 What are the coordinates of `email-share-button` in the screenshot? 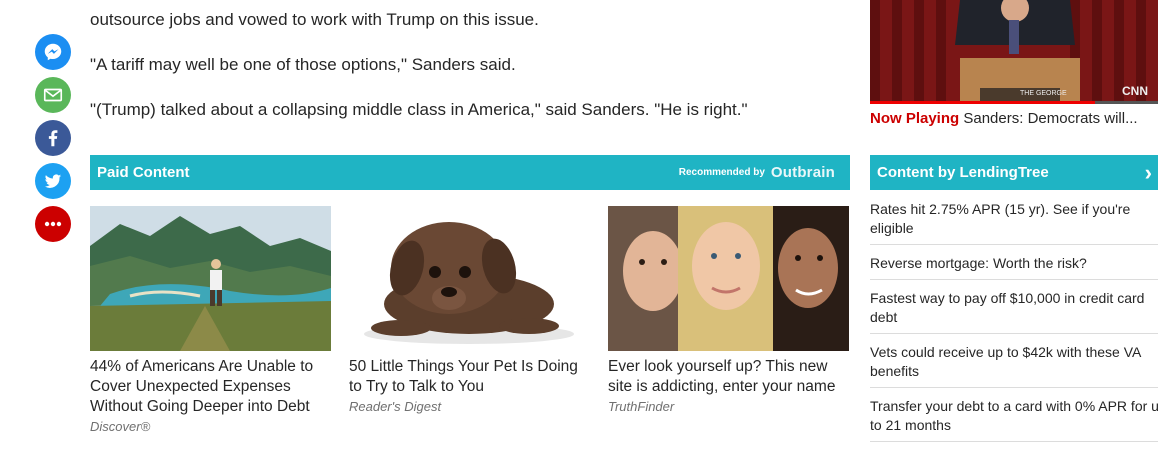 It's located at (53, 95).